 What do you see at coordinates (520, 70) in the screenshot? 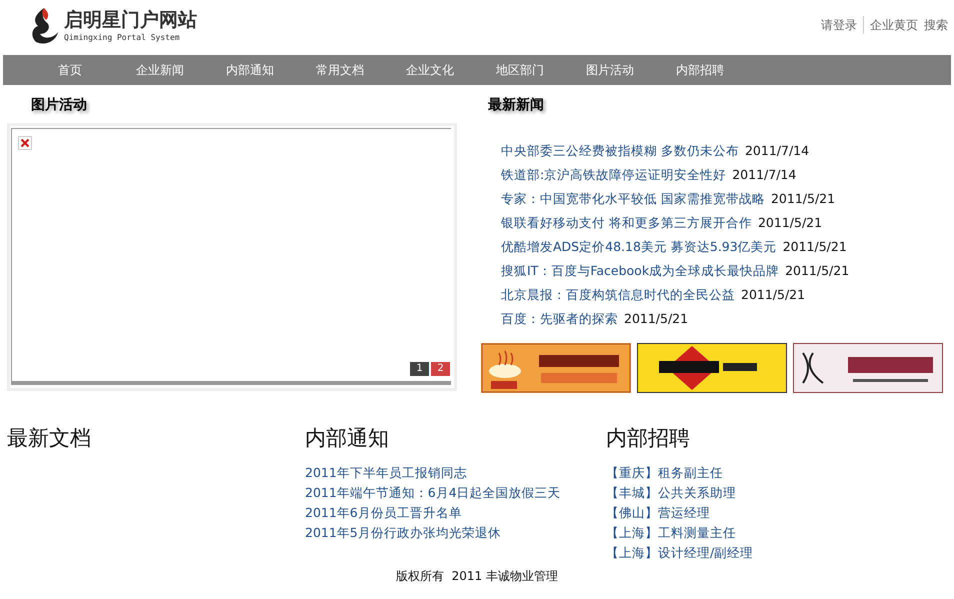
I see `nav-link: 地区部门` at bounding box center [520, 70].